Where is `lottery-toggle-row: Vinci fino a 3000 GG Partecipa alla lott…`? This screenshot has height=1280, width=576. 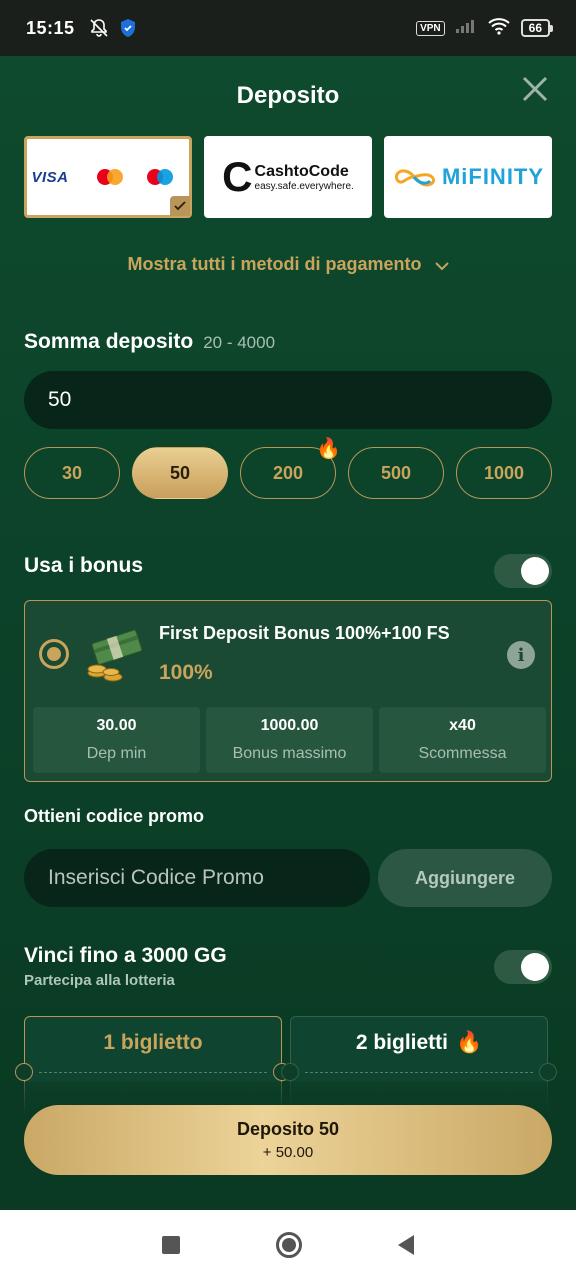 lottery-toggle-row: Vinci fino a 3000 GG Partecipa alla lott… is located at coordinates (288, 966).